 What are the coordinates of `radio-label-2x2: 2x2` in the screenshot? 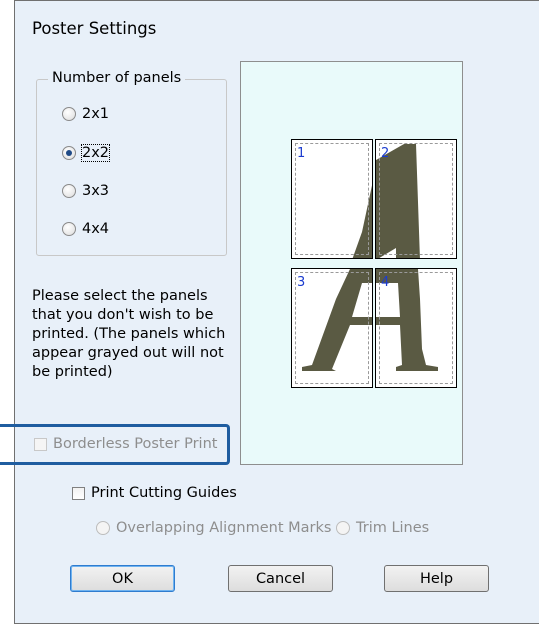 It's located at (95, 153).